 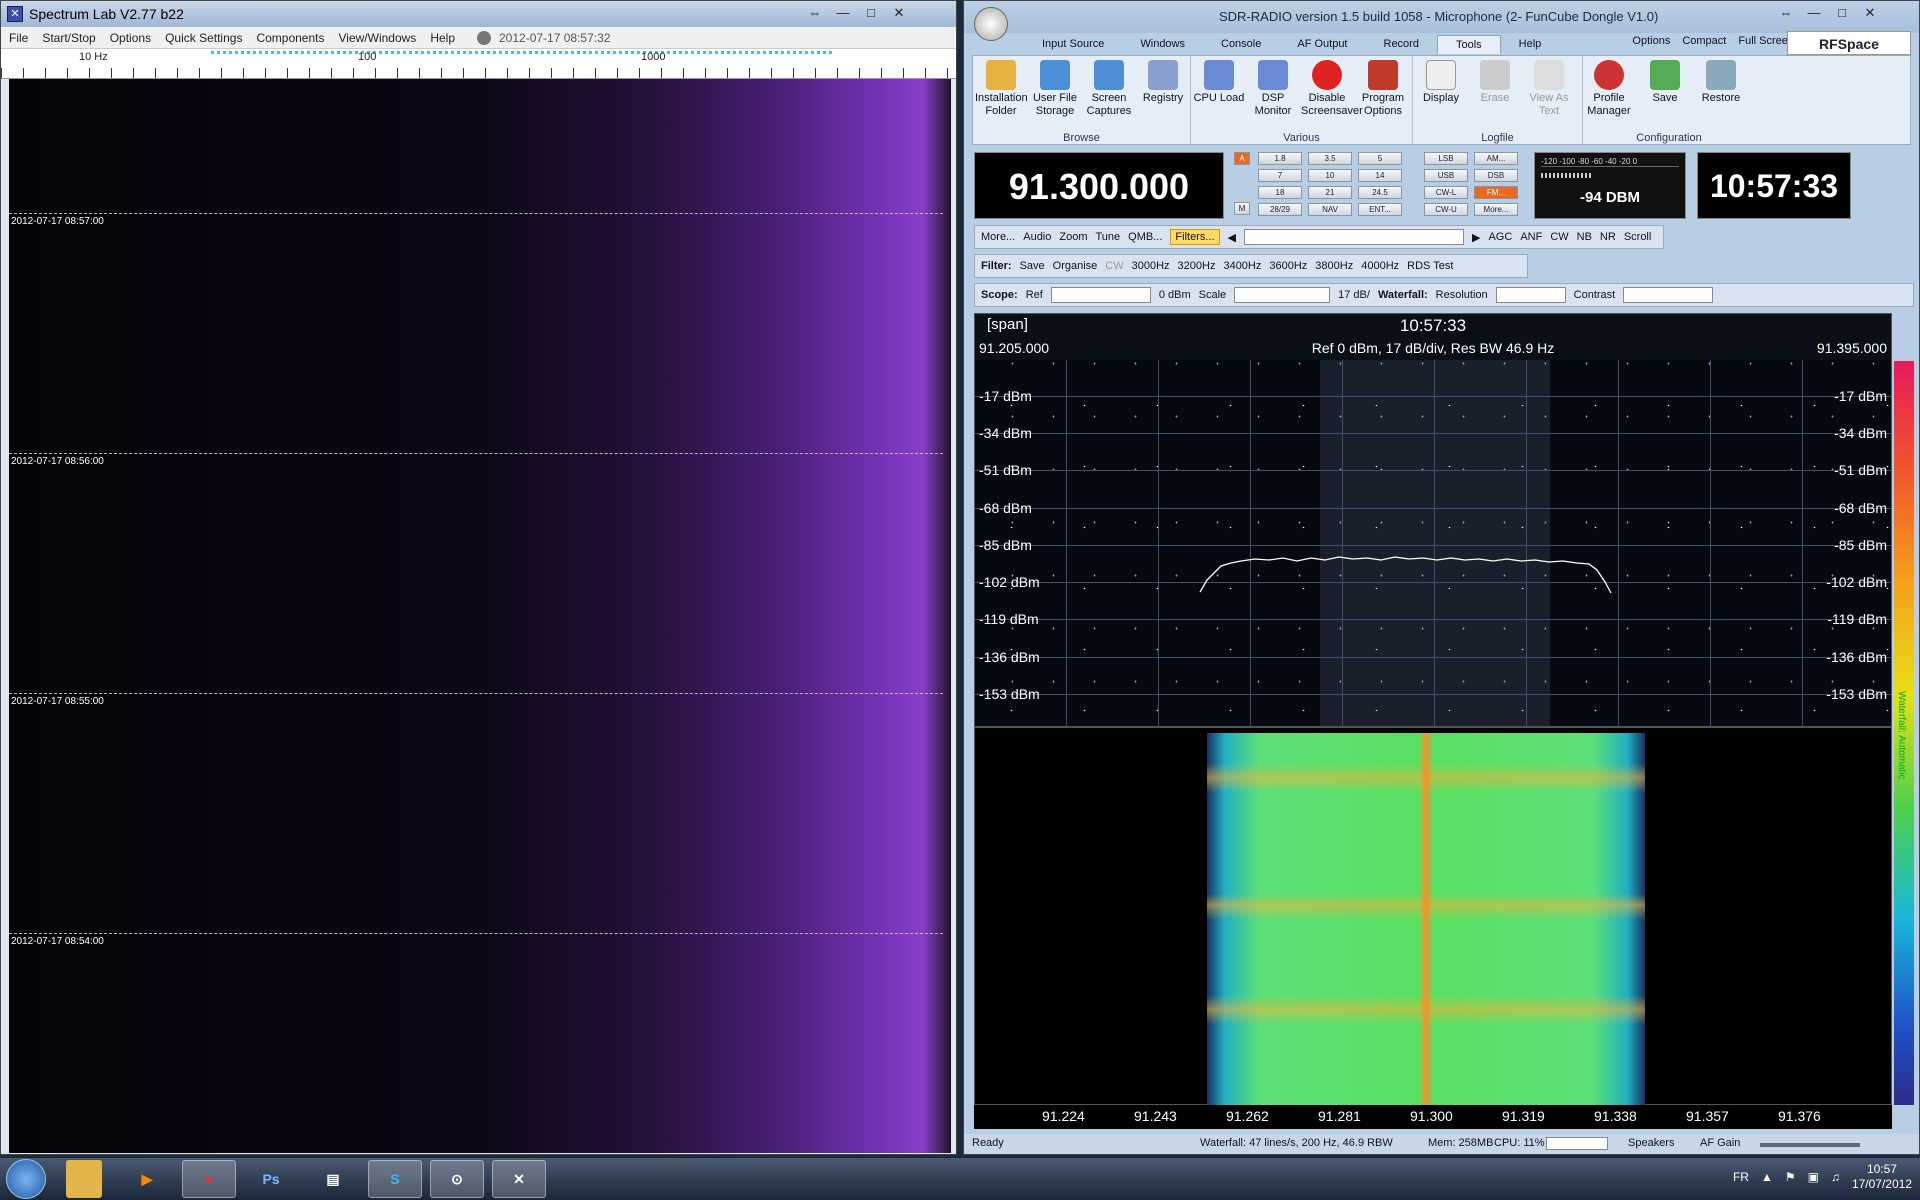 I want to click on menu-file: File, so click(x=18, y=38).